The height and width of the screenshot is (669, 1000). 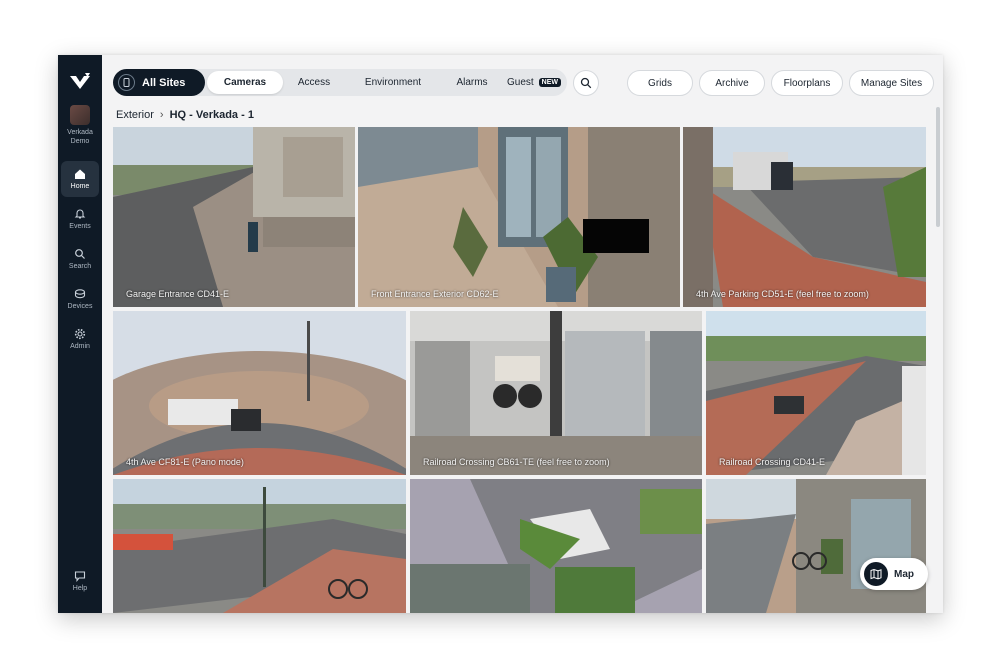 What do you see at coordinates (80, 81) in the screenshot?
I see `verkada-logo` at bounding box center [80, 81].